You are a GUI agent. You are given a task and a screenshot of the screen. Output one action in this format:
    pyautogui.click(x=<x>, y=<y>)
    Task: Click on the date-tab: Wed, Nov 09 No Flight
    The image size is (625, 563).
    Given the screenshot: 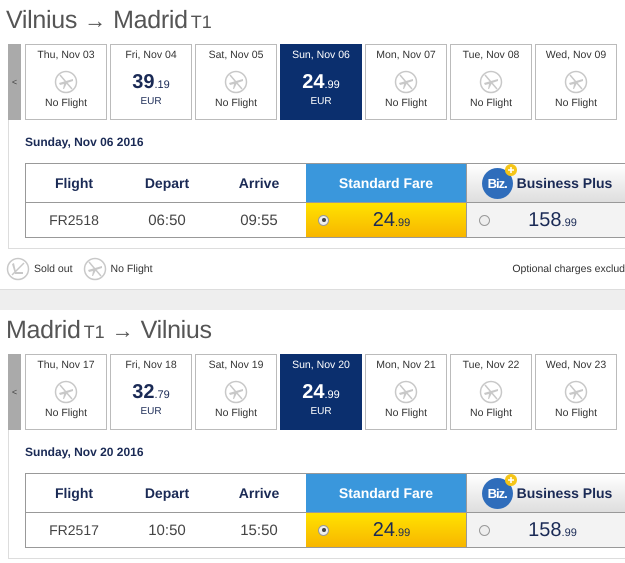 What is the action you would take?
    pyautogui.click(x=576, y=82)
    